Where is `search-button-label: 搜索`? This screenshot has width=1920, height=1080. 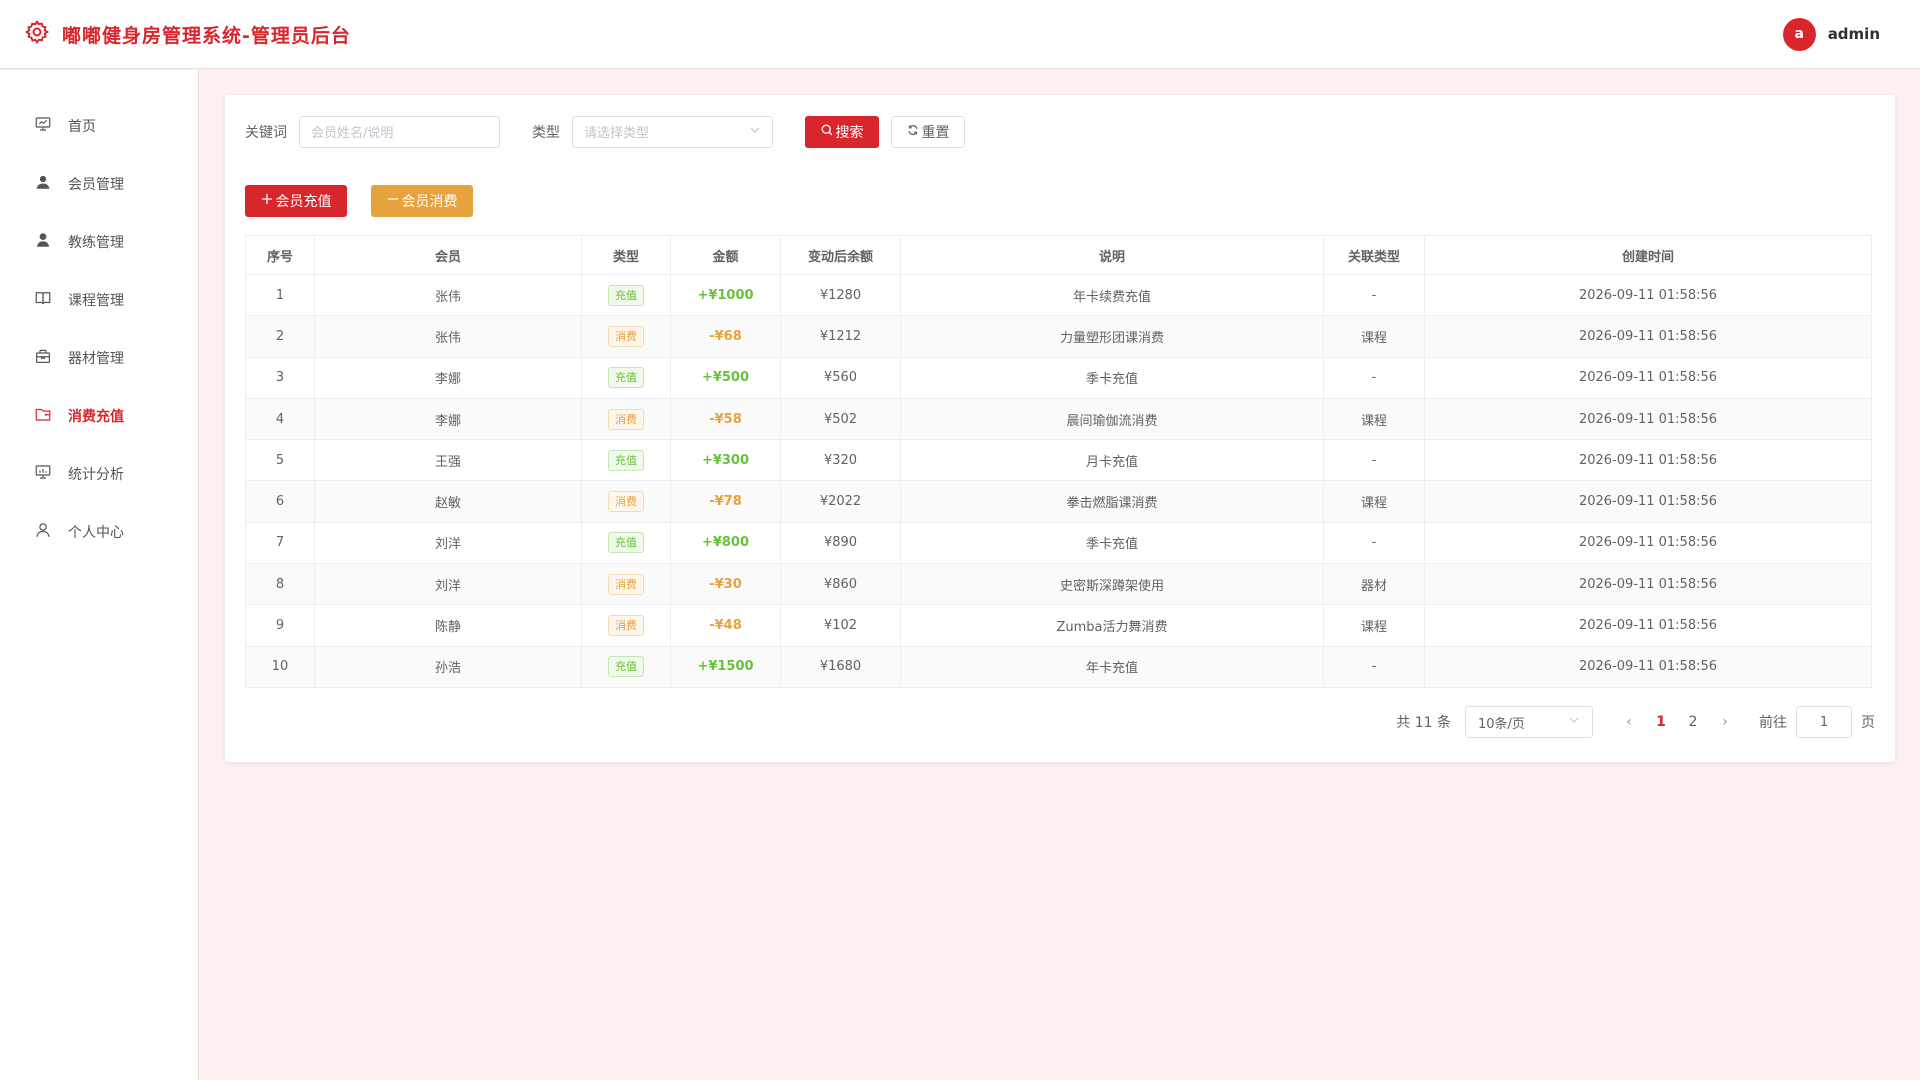 search-button-label: 搜索 is located at coordinates (849, 132).